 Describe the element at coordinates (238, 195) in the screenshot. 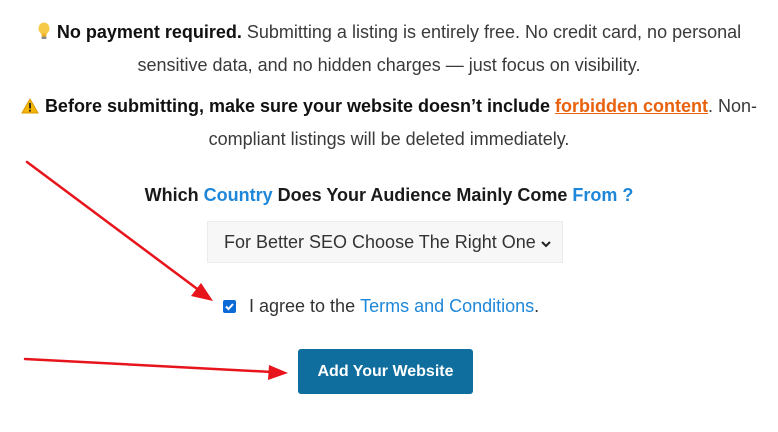

I see `country-question-highlight-country: Country` at that location.